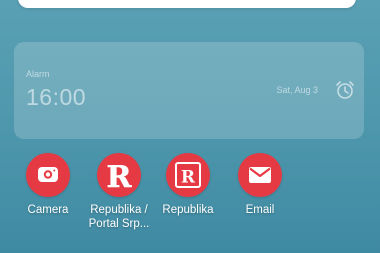 The image size is (380, 253). I want to click on app-label-republika: Republika, so click(188, 210).